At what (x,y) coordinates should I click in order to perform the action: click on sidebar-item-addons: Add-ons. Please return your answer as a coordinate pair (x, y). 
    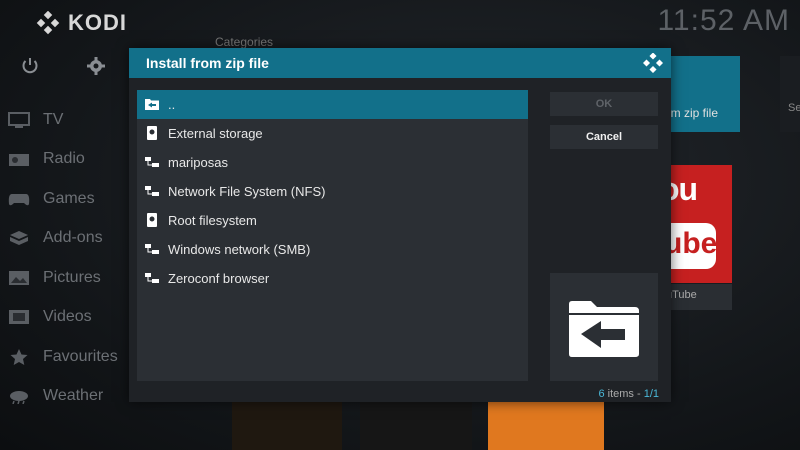
    Looking at the image, I should click on (65, 239).